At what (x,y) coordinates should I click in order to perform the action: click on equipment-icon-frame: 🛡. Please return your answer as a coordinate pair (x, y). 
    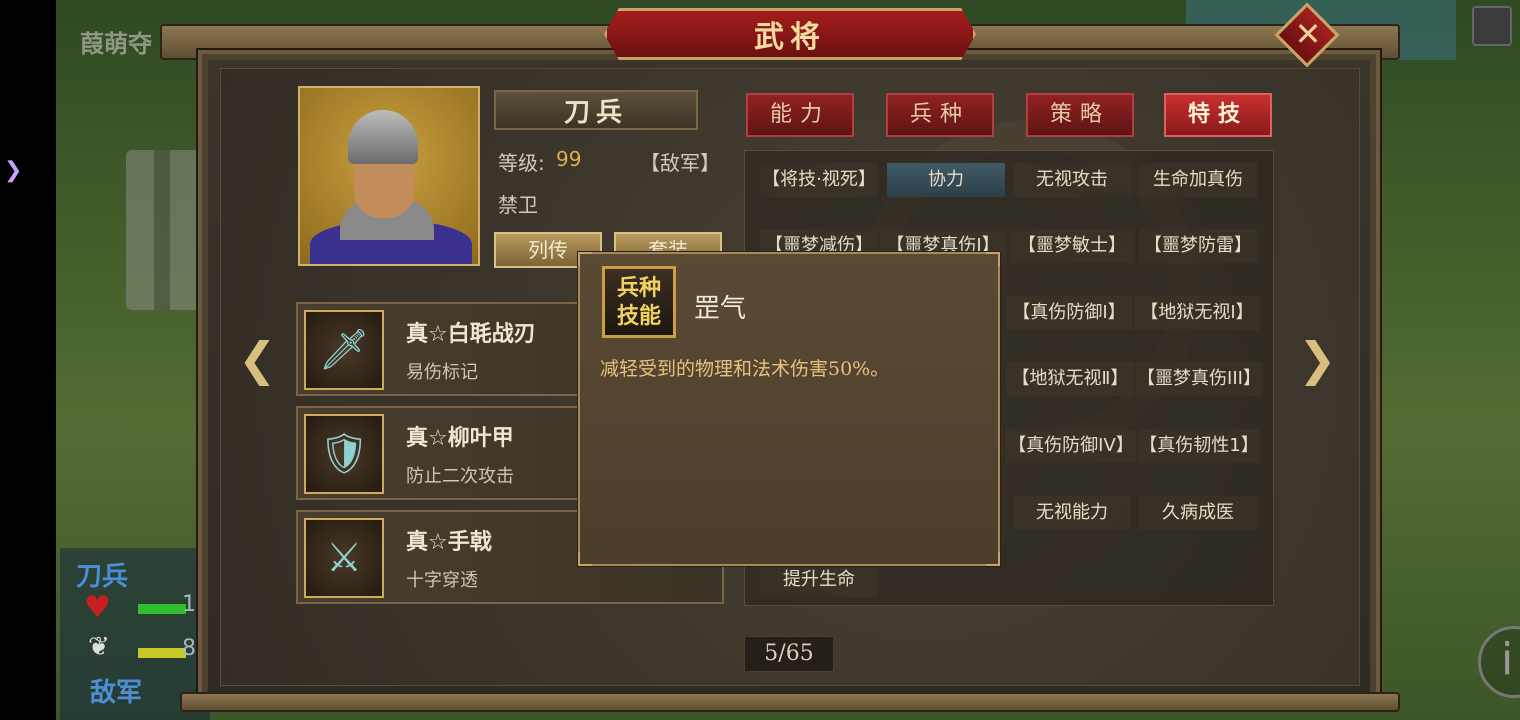
    Looking at the image, I should click on (344, 454).